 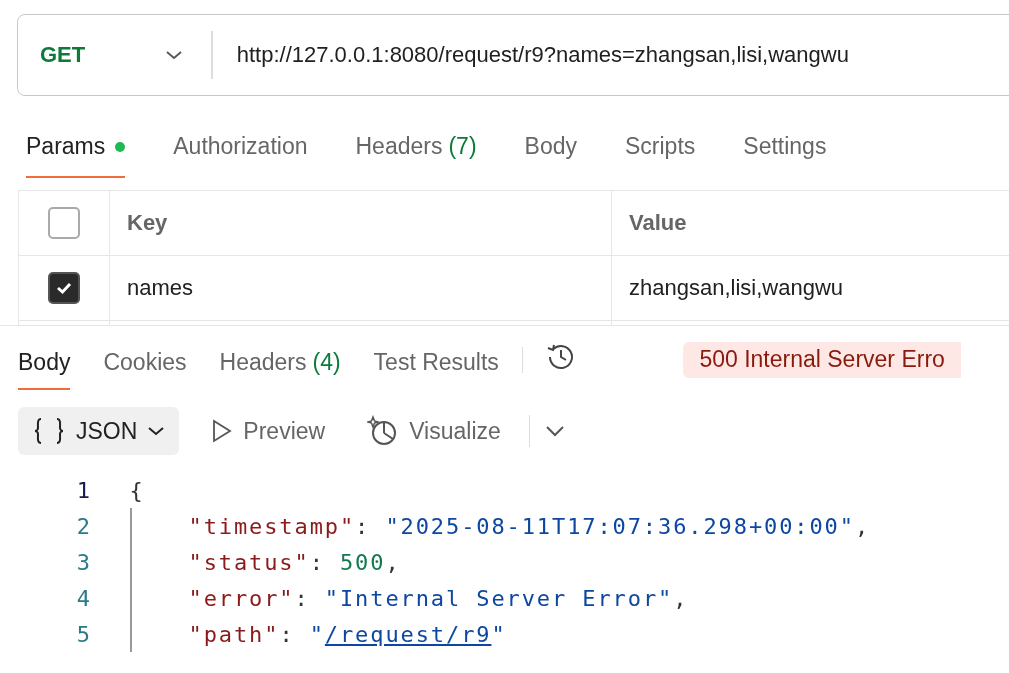 I want to click on line-number: 3, so click(x=82, y=562).